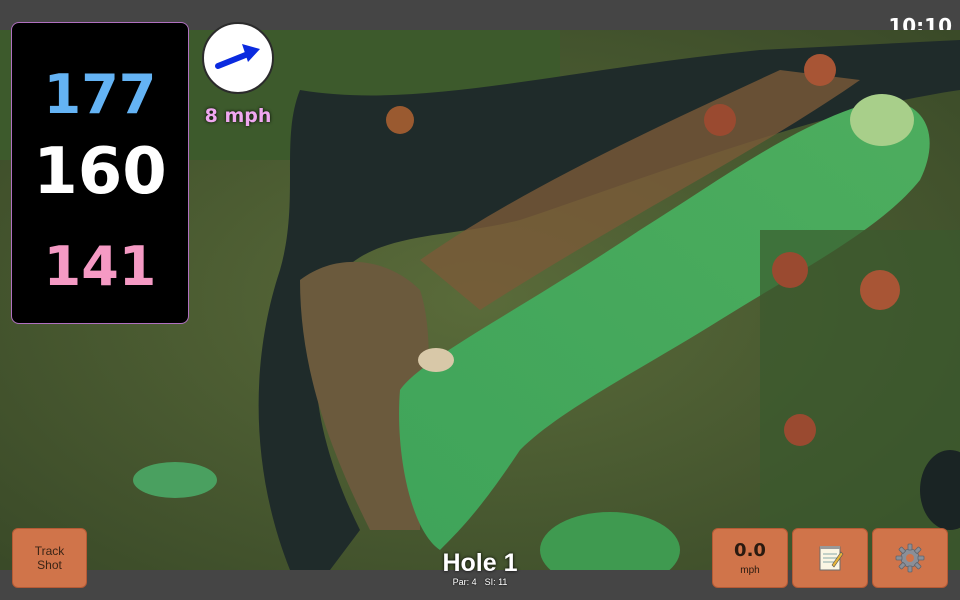 Image resolution: width=960 pixels, height=600 pixels. I want to click on wind-direction-dial, so click(238, 58).